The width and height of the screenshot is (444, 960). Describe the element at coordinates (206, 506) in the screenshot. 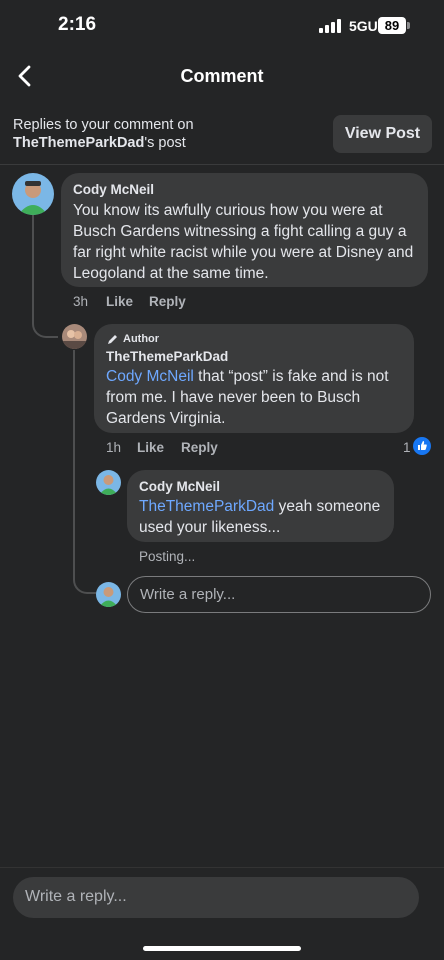

I see `mention-link: TheThemeParkDad` at that location.